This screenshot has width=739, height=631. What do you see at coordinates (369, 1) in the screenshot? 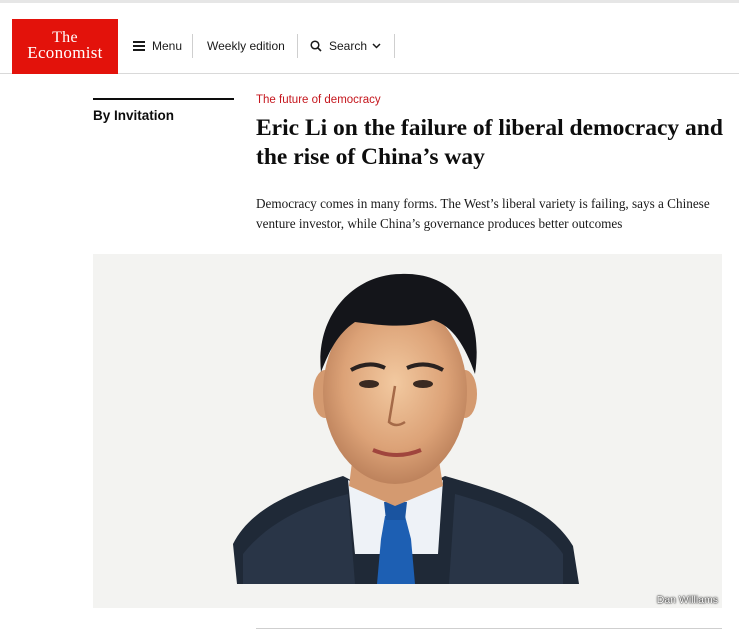
I see `top-rule` at bounding box center [369, 1].